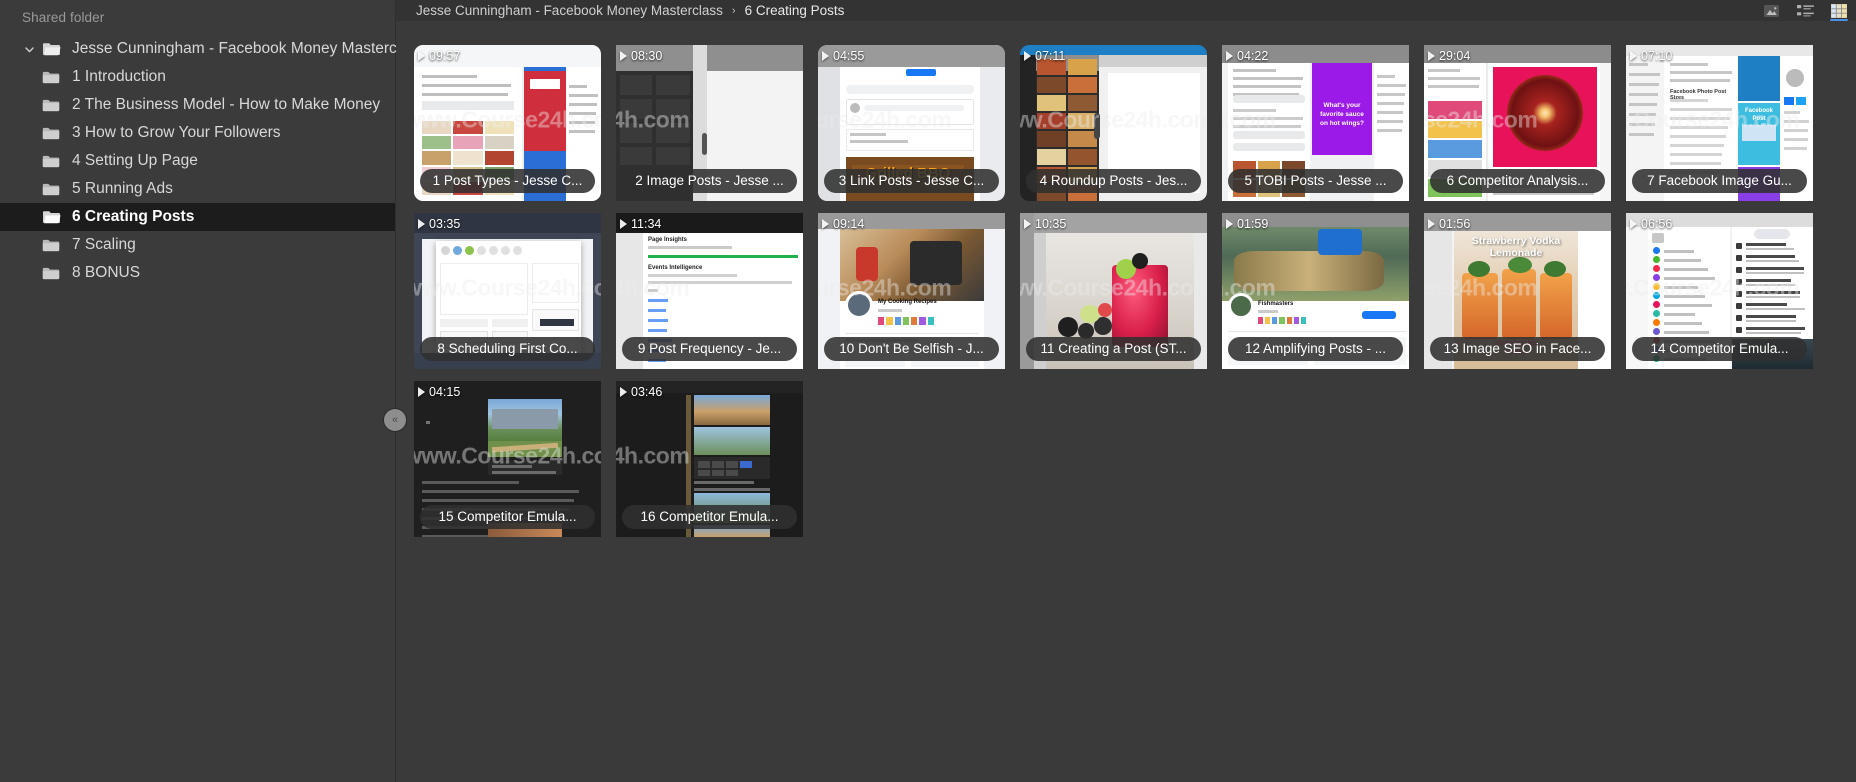 The image size is (1856, 782). Describe the element at coordinates (63, 17) in the screenshot. I see `shared-folder-header: Shared folder` at that location.